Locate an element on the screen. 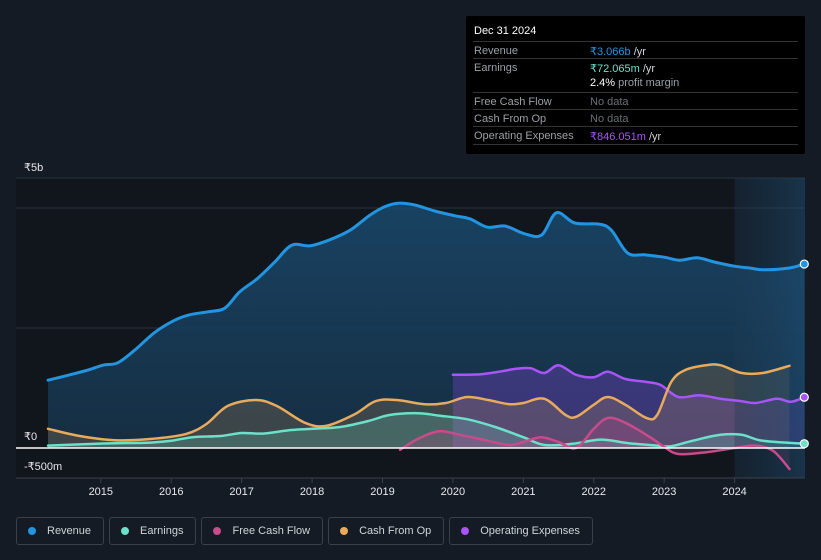 Image resolution: width=821 pixels, height=560 pixels. tooltip-row-revenue: Revenue ₹3.066b /yr is located at coordinates (635, 50).